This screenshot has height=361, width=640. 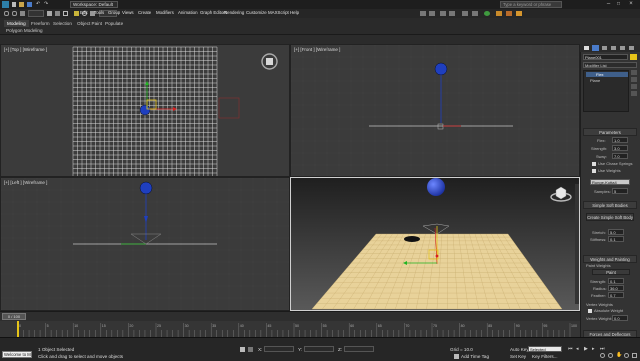 I want to click on set-key-button: Set Key, so click(x=518, y=356).